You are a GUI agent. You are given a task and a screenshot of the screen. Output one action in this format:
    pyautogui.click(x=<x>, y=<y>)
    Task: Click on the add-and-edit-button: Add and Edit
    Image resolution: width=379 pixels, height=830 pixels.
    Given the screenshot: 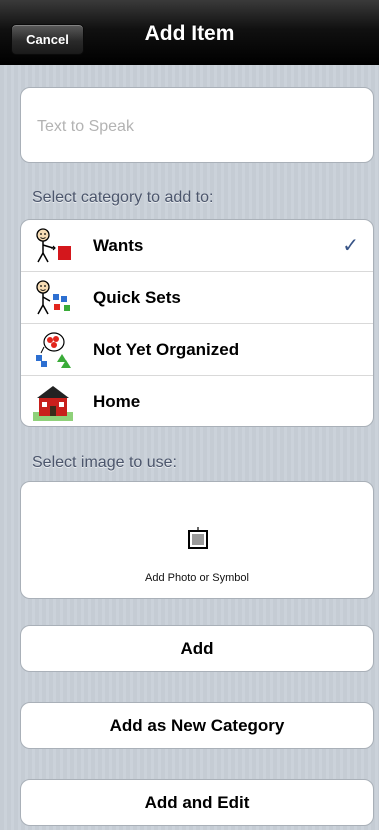 What is the action you would take?
    pyautogui.click(x=197, y=802)
    